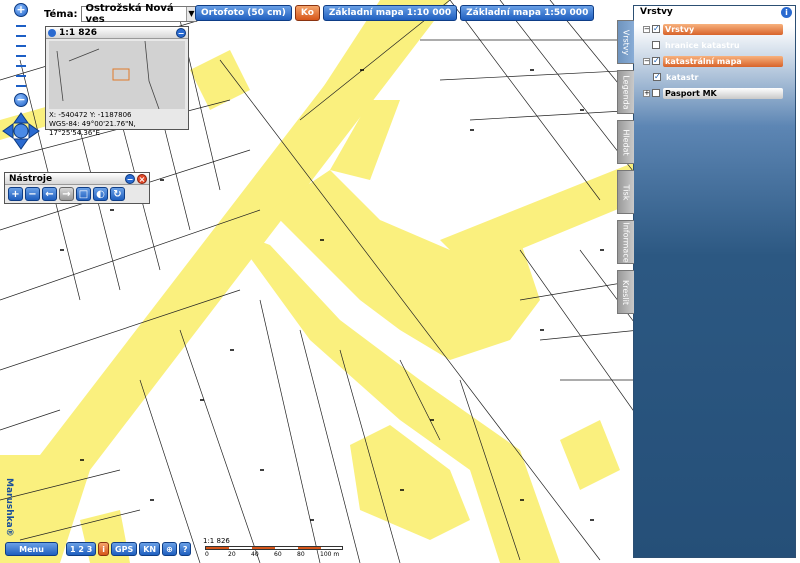 The height and width of the screenshot is (563, 800). I want to click on tree-node-label: katastr, so click(682, 77).